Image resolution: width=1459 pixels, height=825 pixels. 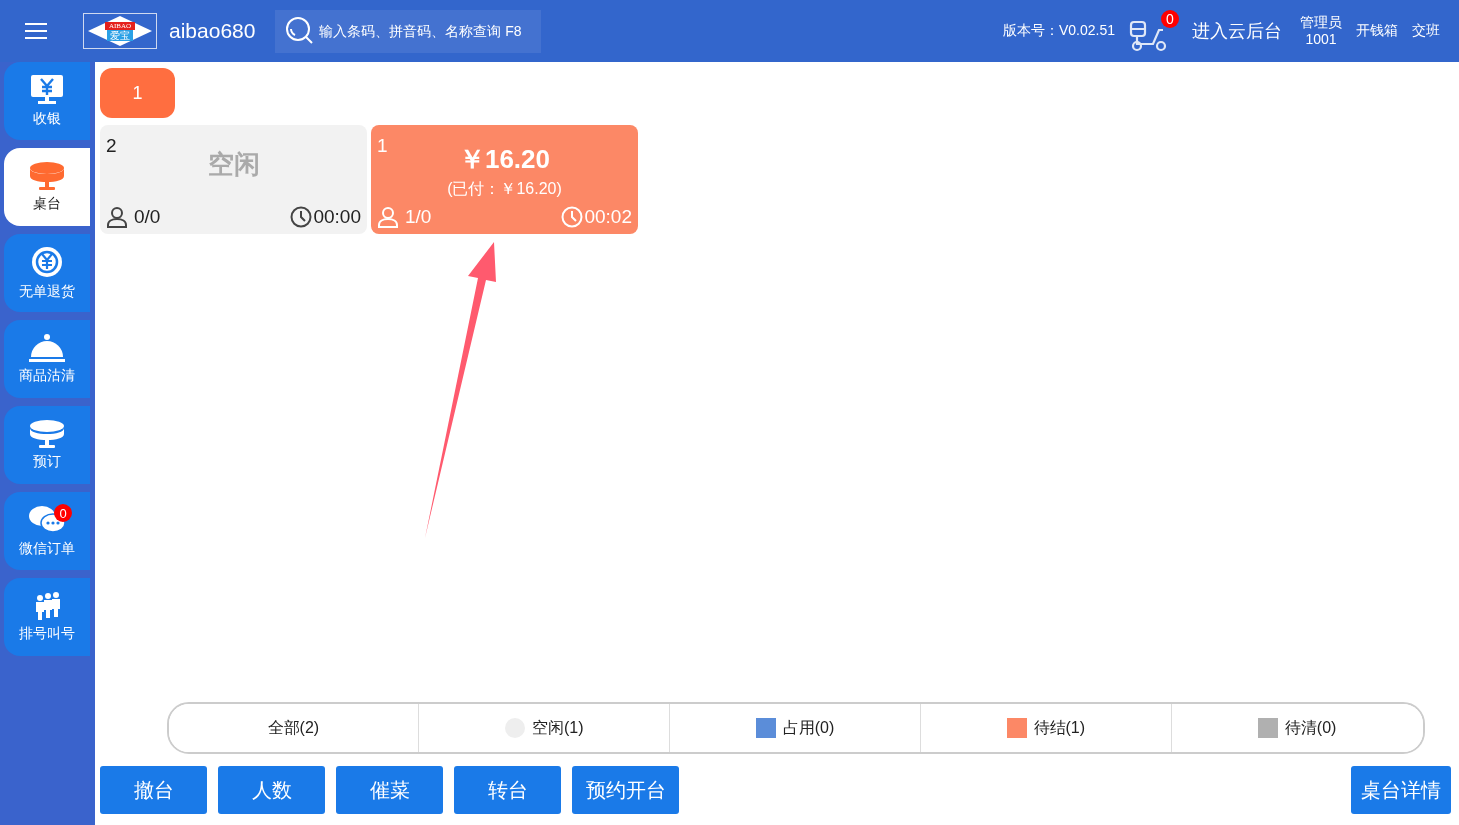 I want to click on sidebar-item: 收银, so click(x=47, y=101).